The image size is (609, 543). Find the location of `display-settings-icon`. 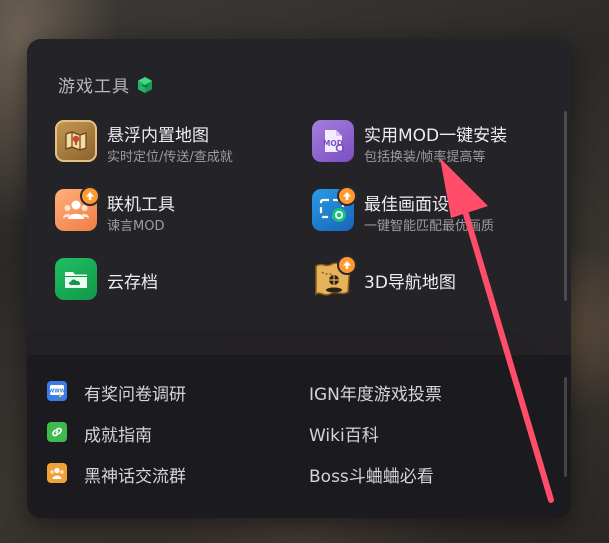

display-settings-icon is located at coordinates (334, 208).